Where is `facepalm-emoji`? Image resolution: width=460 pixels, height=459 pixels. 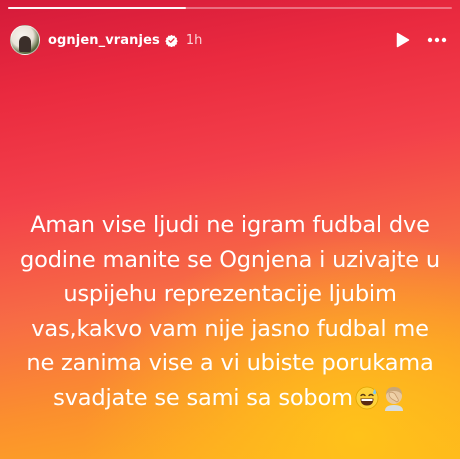 facepalm-emoji is located at coordinates (393, 399).